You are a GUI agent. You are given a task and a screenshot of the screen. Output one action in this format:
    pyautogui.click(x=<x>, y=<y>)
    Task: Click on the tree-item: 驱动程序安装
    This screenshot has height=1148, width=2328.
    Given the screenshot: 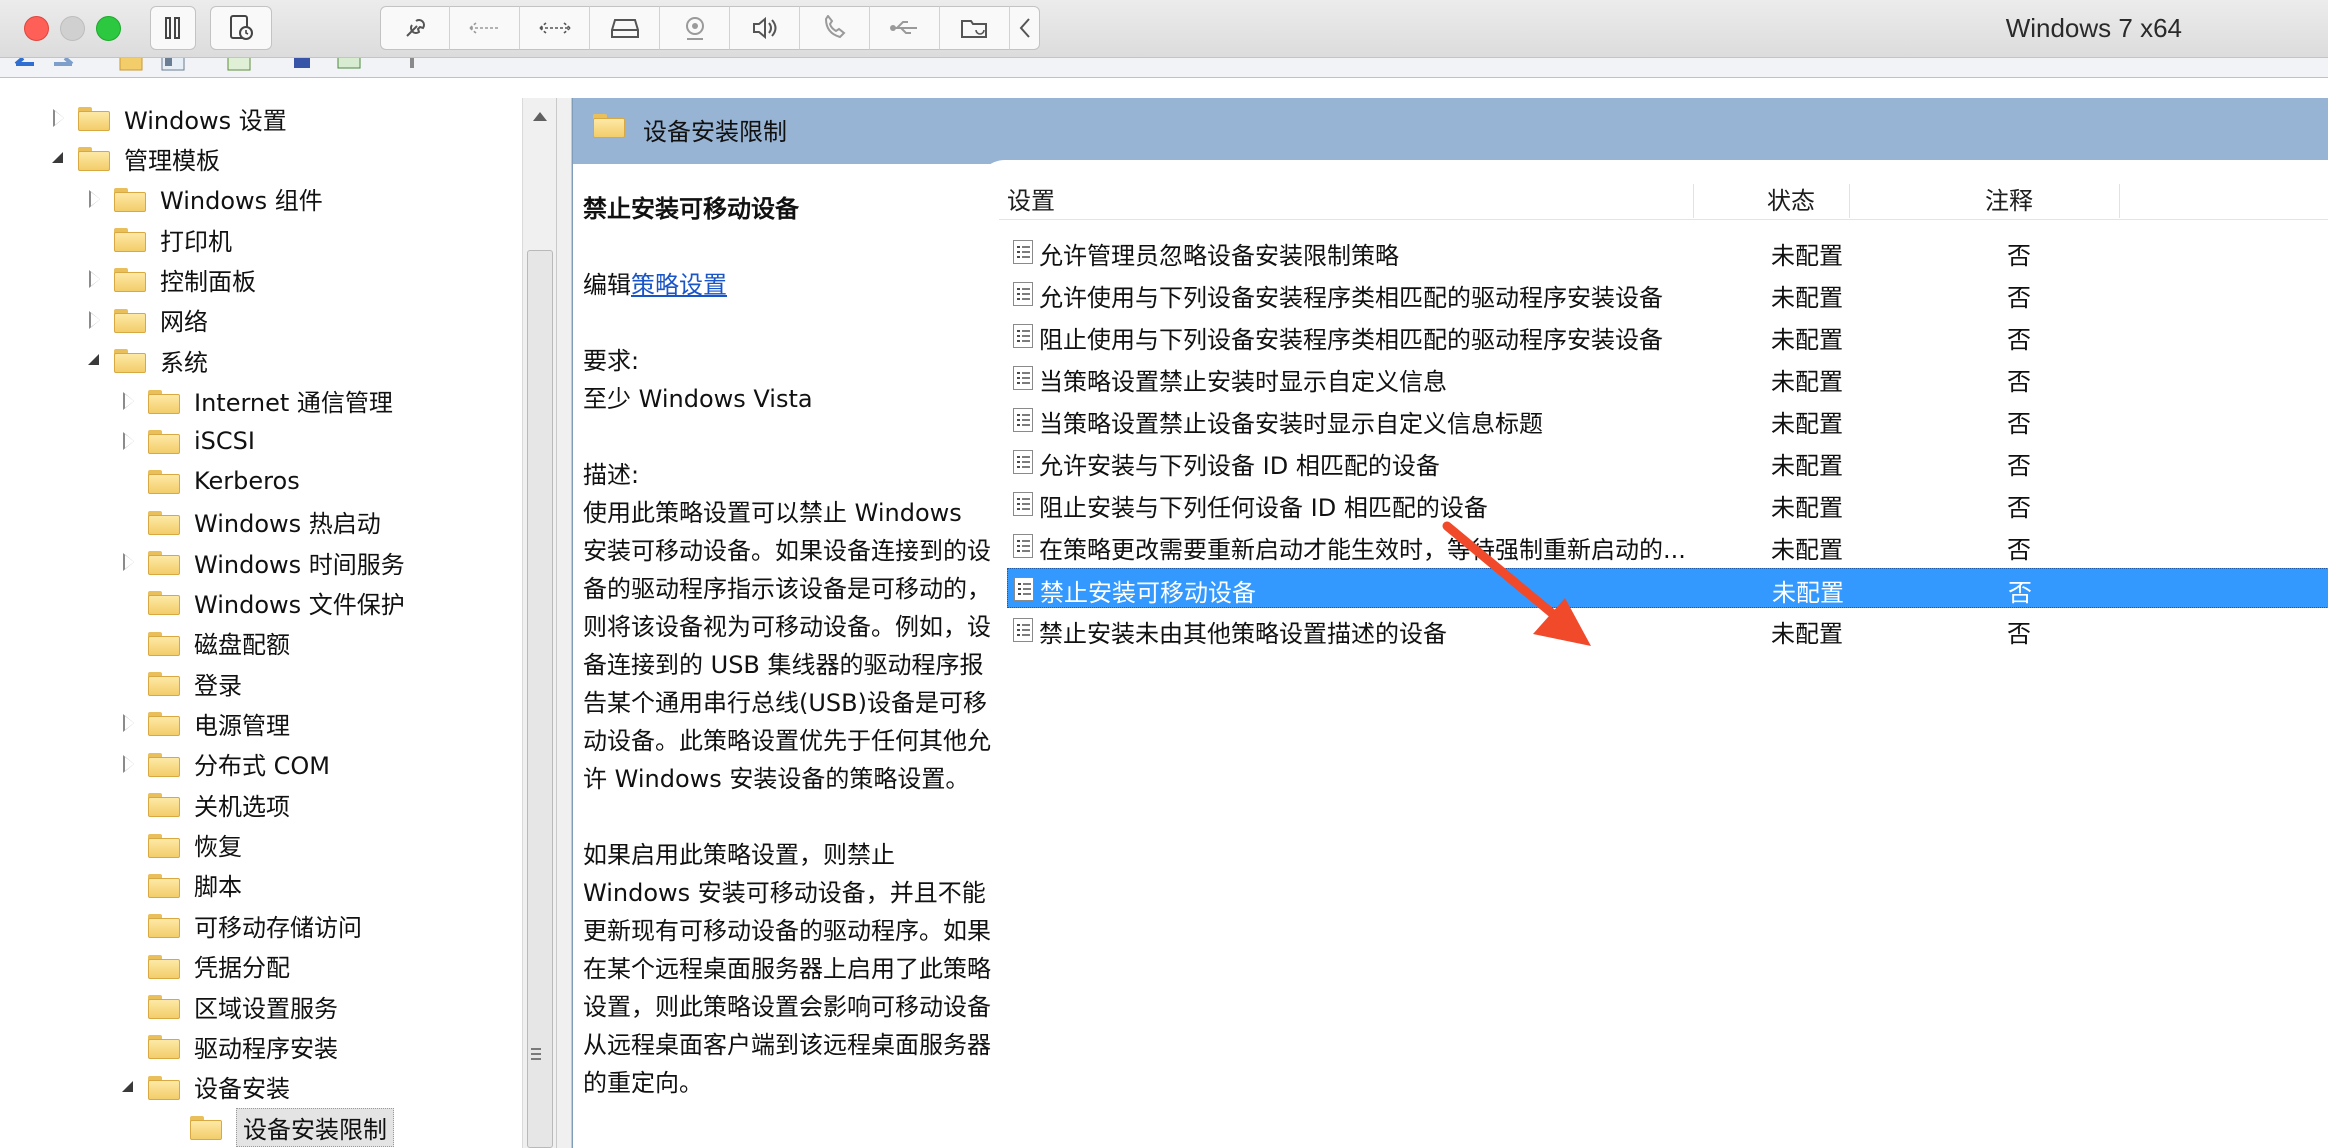 What is the action you would take?
    pyautogui.click(x=229, y=1046)
    